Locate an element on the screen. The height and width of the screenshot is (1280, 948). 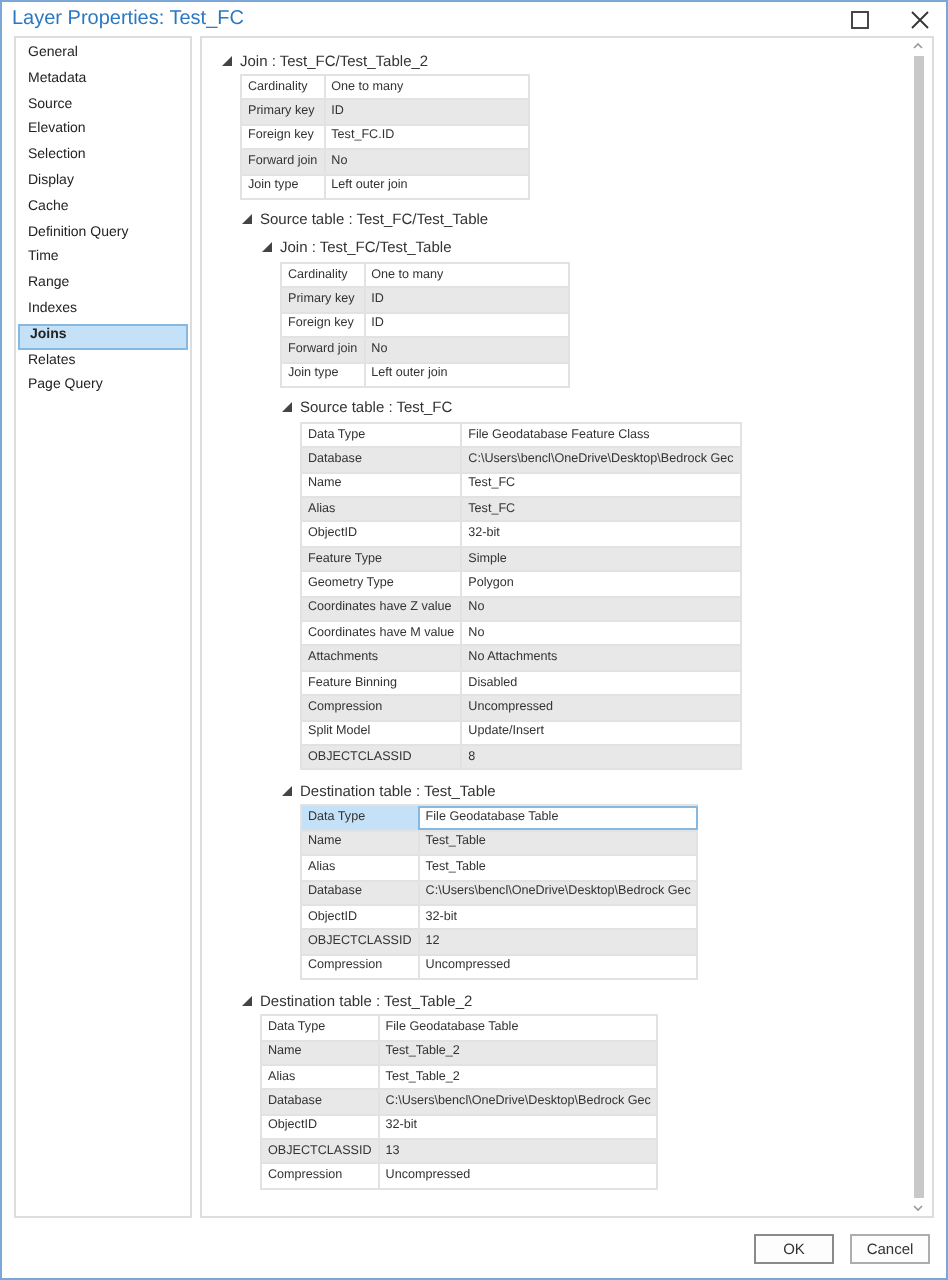
scroll-up-icon is located at coordinates (918, 46).